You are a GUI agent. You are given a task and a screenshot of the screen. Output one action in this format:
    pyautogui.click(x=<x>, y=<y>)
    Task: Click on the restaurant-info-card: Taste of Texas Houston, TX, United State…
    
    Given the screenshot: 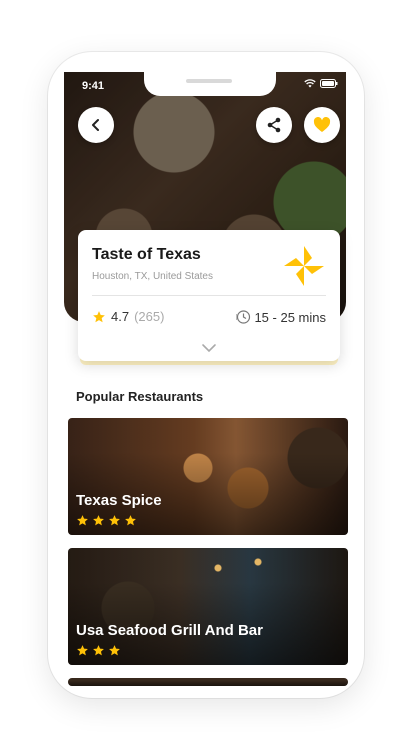 What is the action you would take?
    pyautogui.click(x=209, y=295)
    